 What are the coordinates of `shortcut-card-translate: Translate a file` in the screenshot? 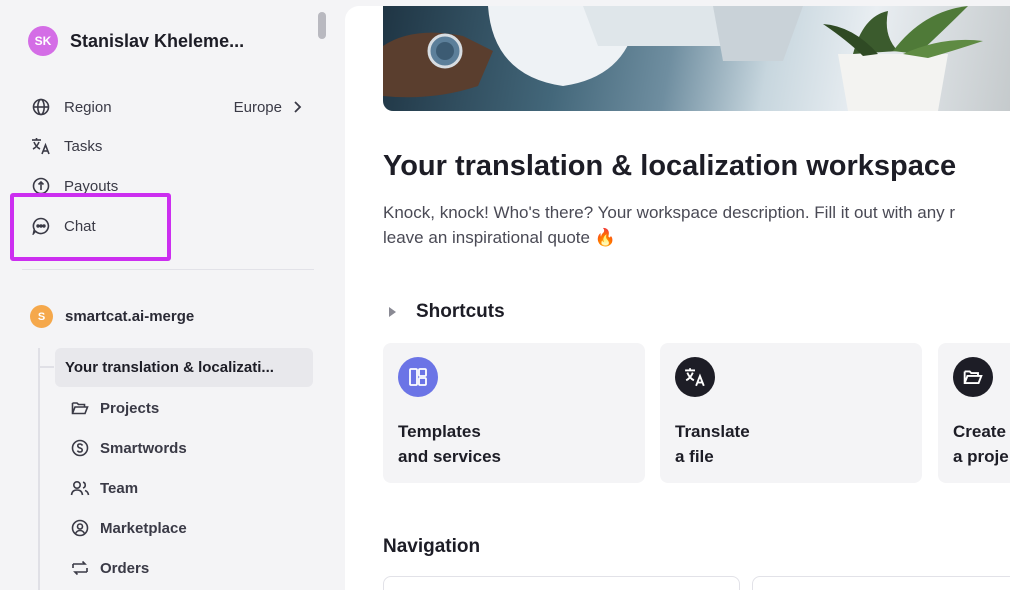 It's located at (791, 413).